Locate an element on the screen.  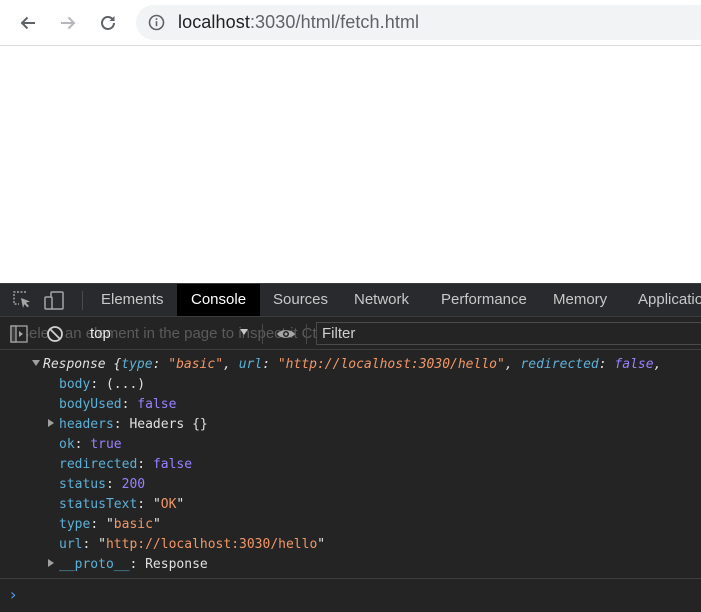
reload-icon is located at coordinates (108, 23).